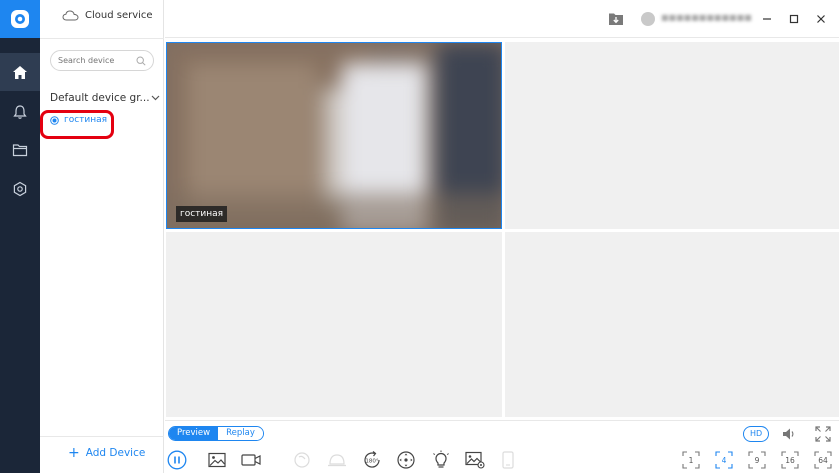 Image resolution: width=839 pixels, height=473 pixels. I want to click on split-4-button: 4, so click(724, 460).